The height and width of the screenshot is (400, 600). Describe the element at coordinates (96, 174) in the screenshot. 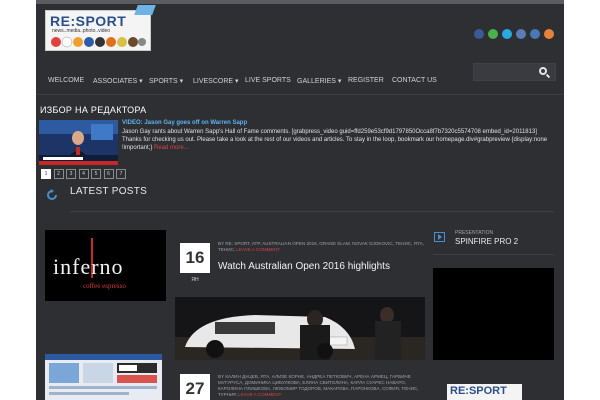

I see `page-link-5: 5` at that location.